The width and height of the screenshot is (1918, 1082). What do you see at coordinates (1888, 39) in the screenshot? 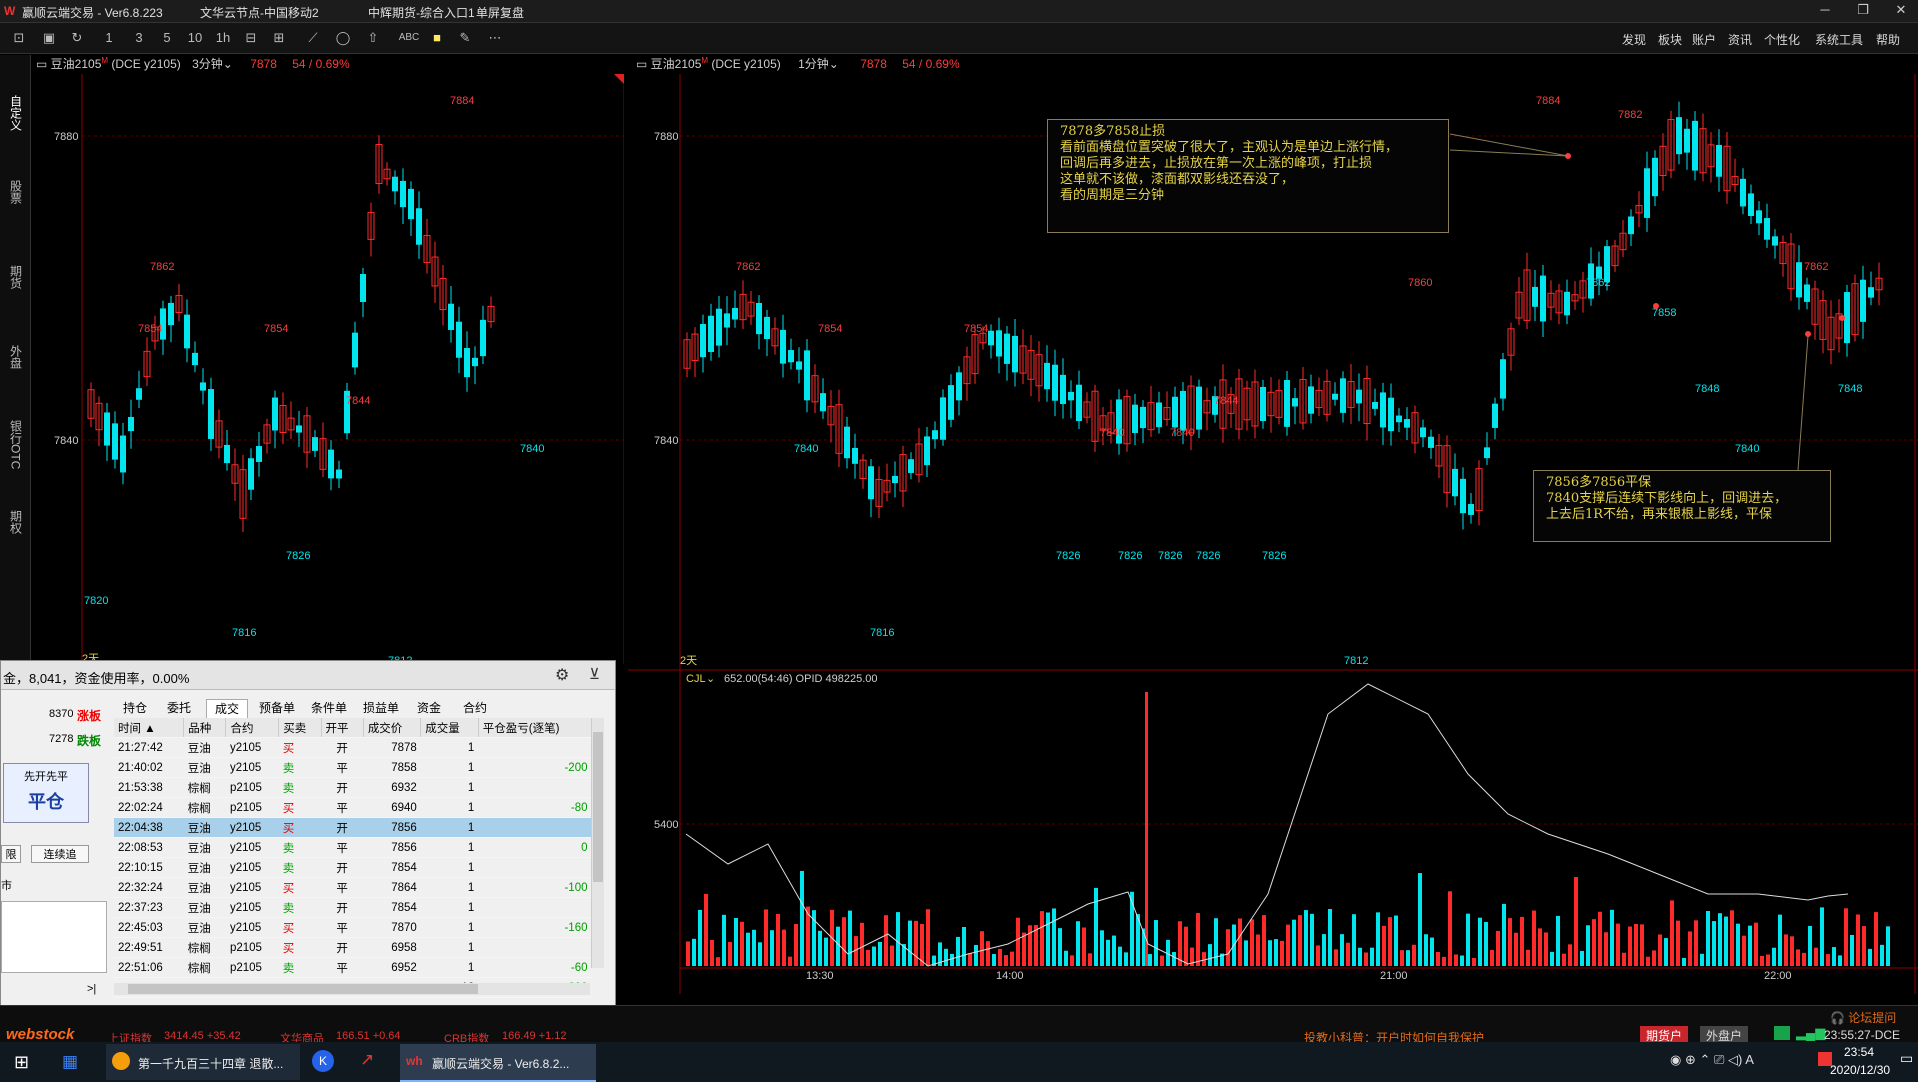
I see `menu-help: 帮助` at bounding box center [1888, 39].